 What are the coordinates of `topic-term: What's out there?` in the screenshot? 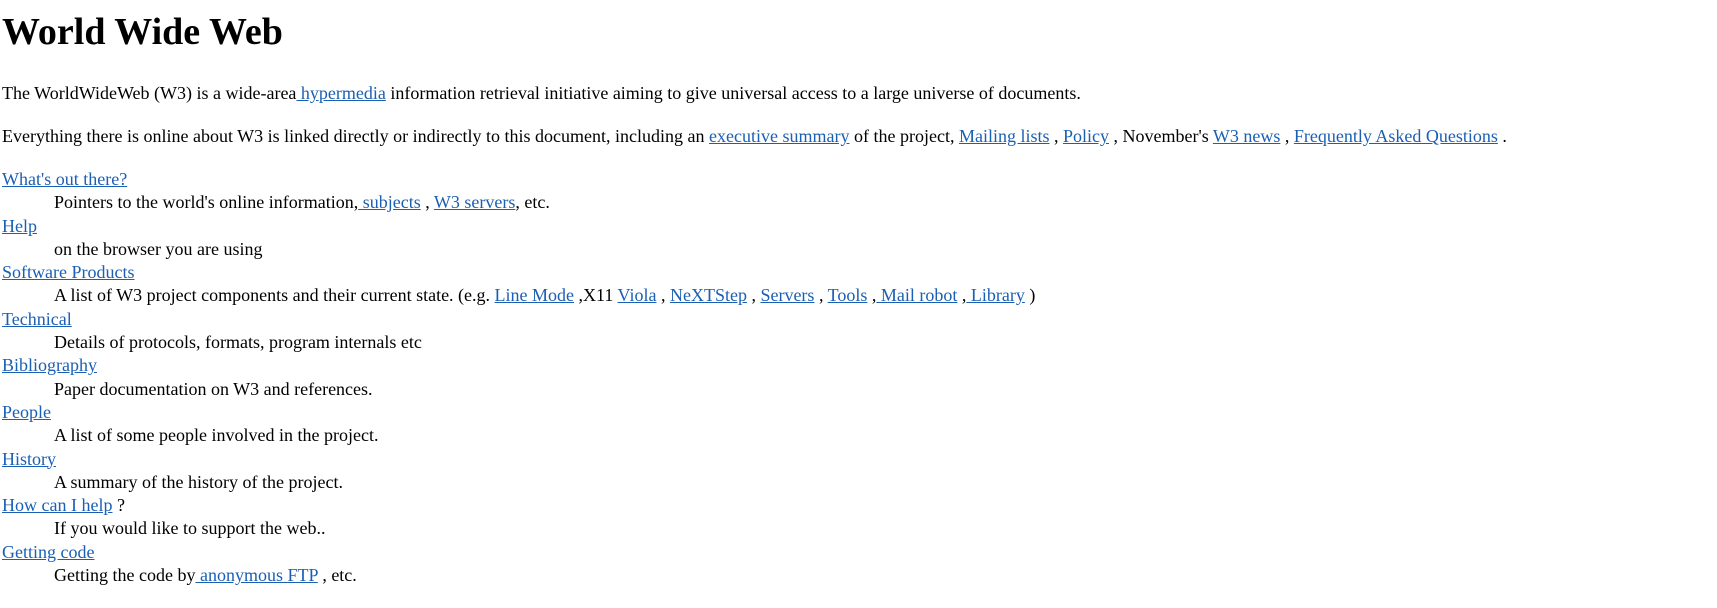 It's located at (518, 179).